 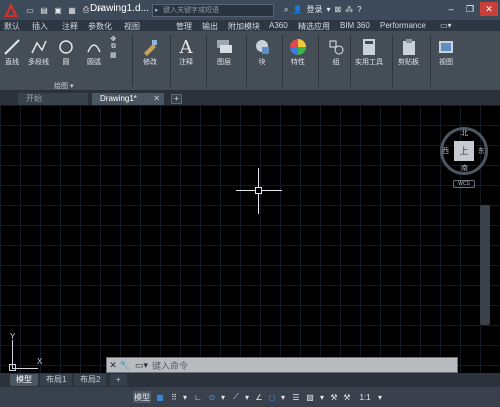 I want to click on tab-performance: Performance, so click(x=403, y=25).